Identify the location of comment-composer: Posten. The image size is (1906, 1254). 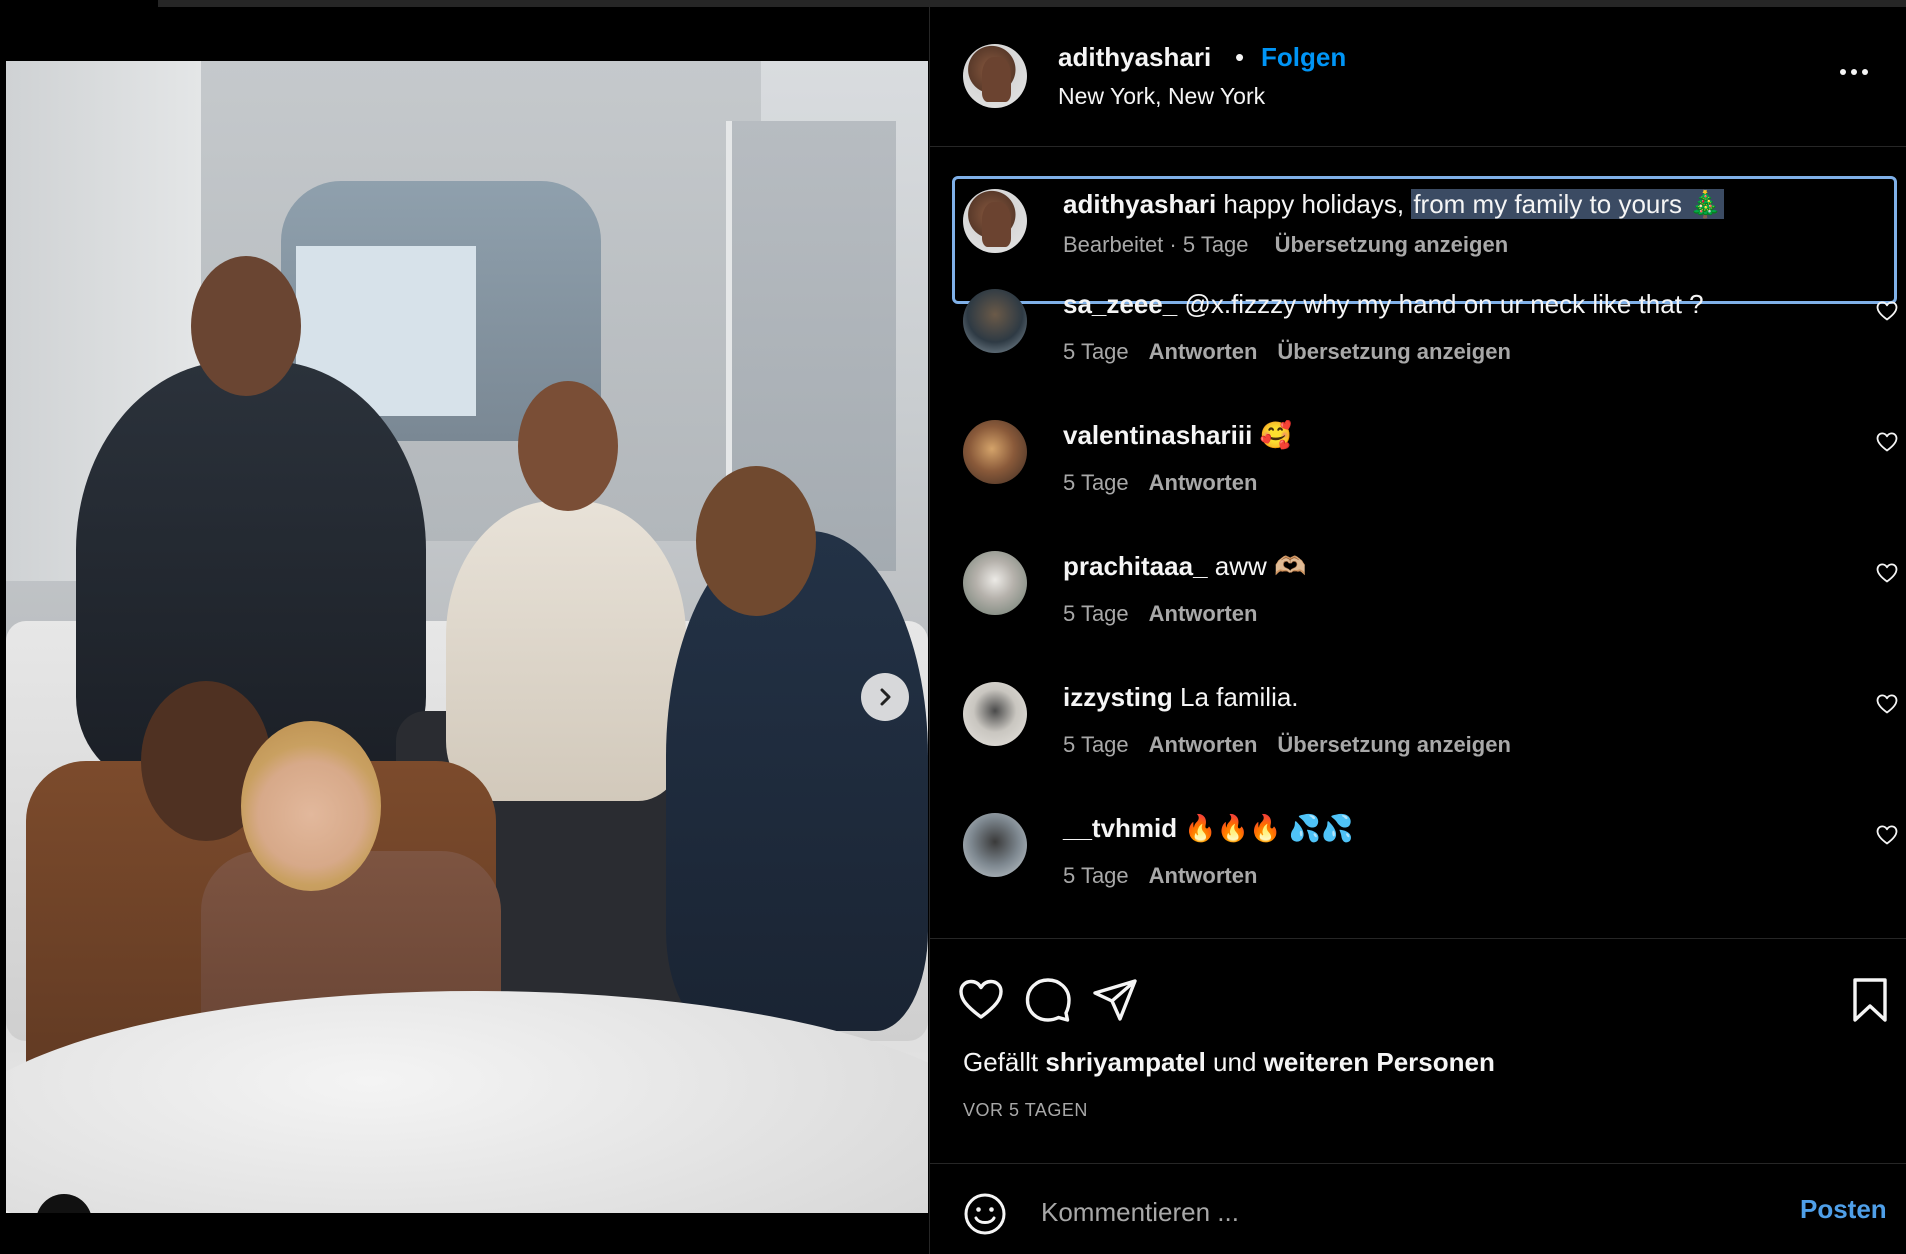
(1418, 1208).